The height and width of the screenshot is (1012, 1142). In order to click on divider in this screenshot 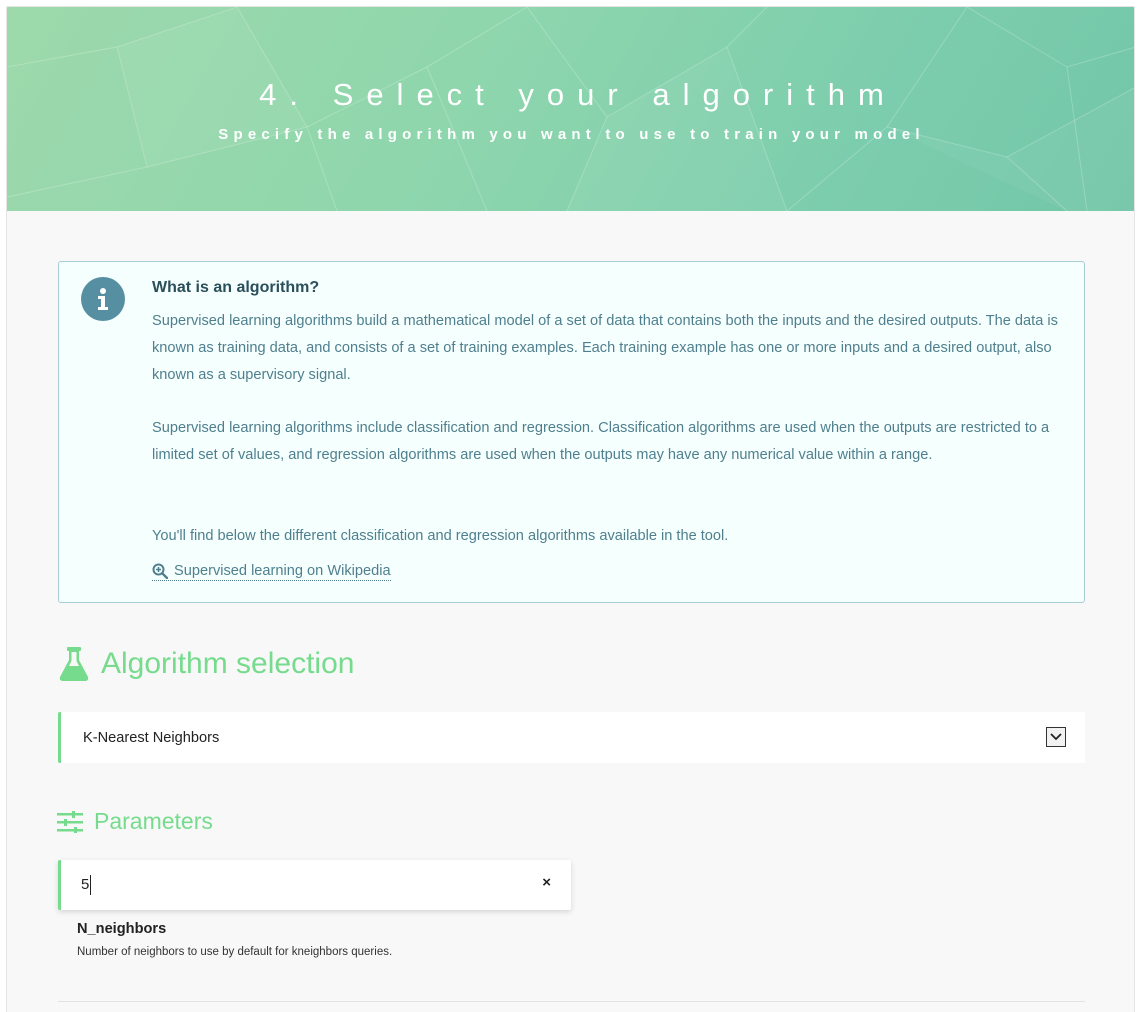, I will do `click(571, 1001)`.